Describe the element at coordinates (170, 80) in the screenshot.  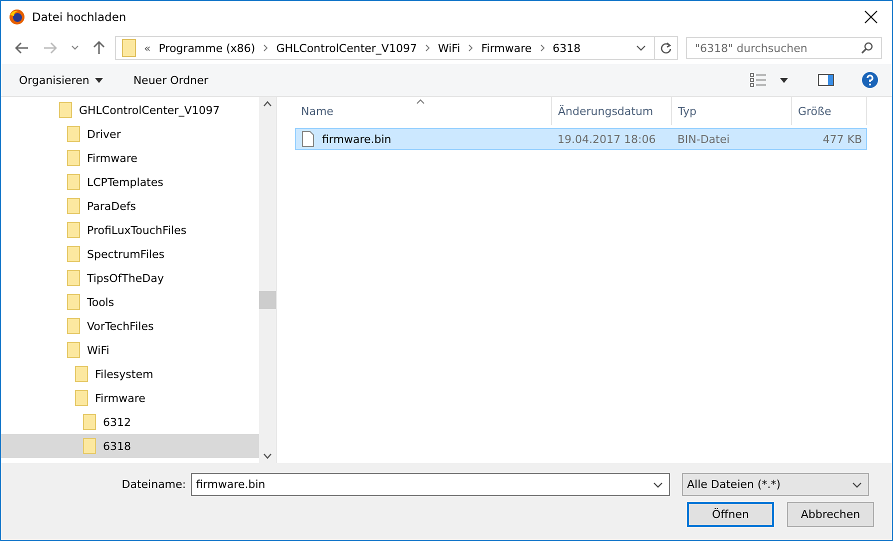
I see `new-folder-button: Neuer Ordner` at that location.